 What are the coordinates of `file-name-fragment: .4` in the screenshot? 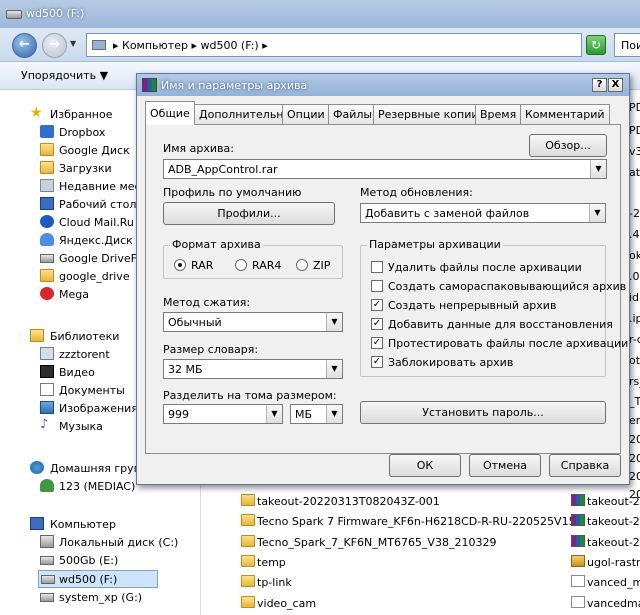 It's located at (634, 234).